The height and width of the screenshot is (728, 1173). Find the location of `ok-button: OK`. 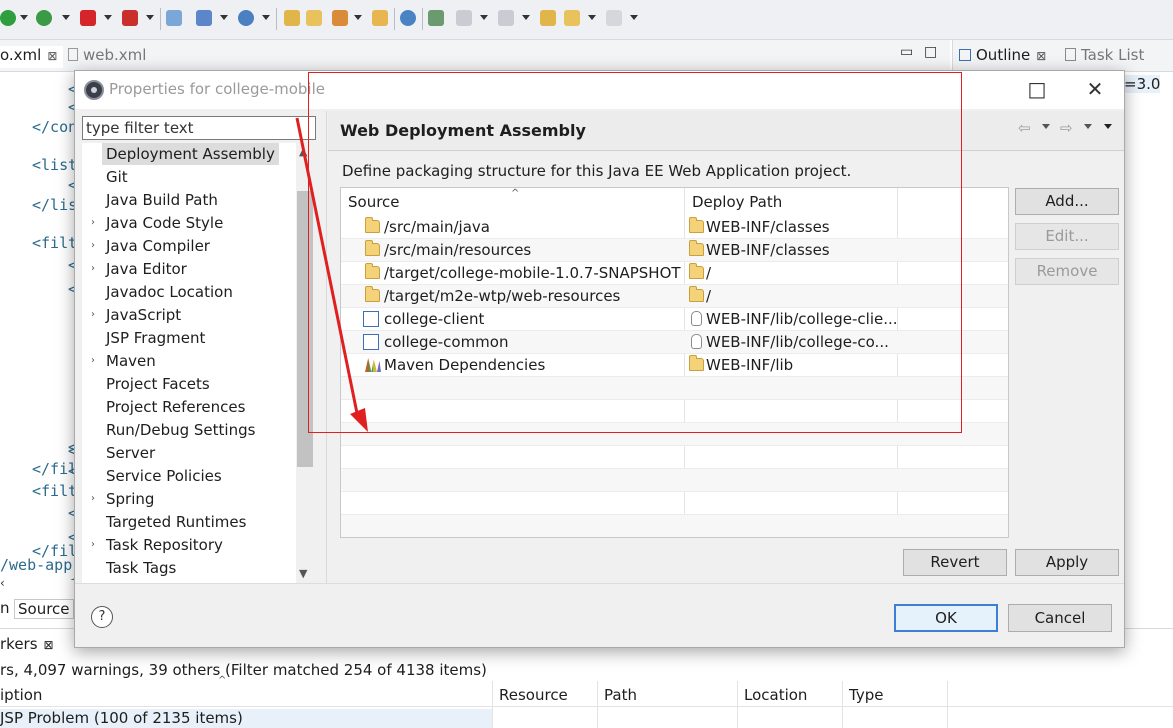

ok-button: OK is located at coordinates (946, 618).